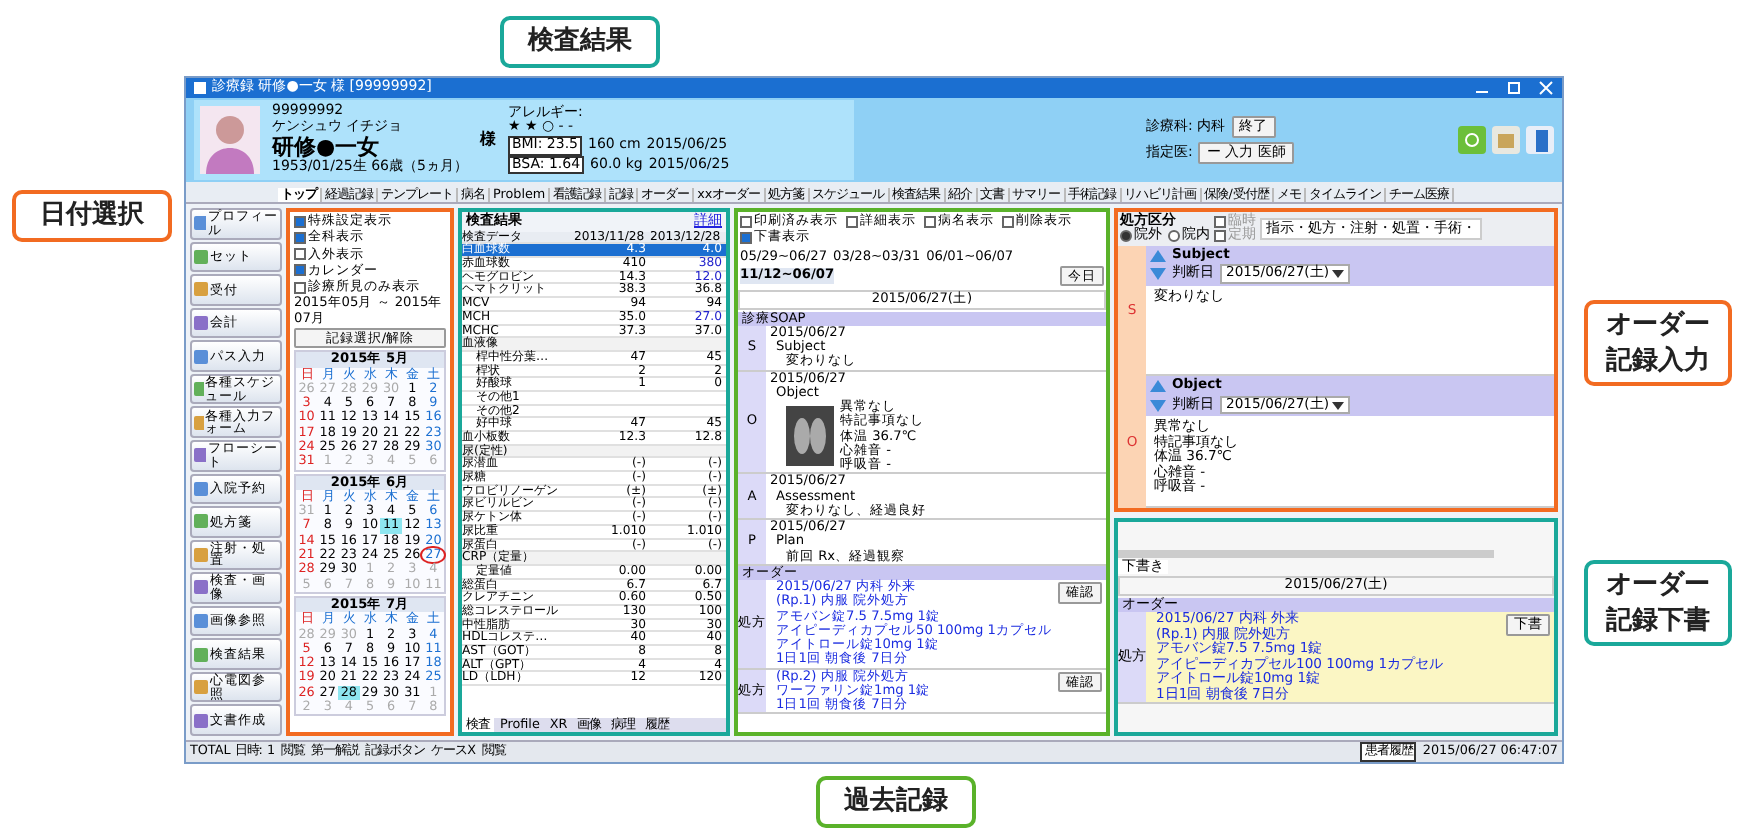 This screenshot has width=1760, height=838. What do you see at coordinates (896, 802) in the screenshot?
I see `callout-label: 過去記録` at bounding box center [896, 802].